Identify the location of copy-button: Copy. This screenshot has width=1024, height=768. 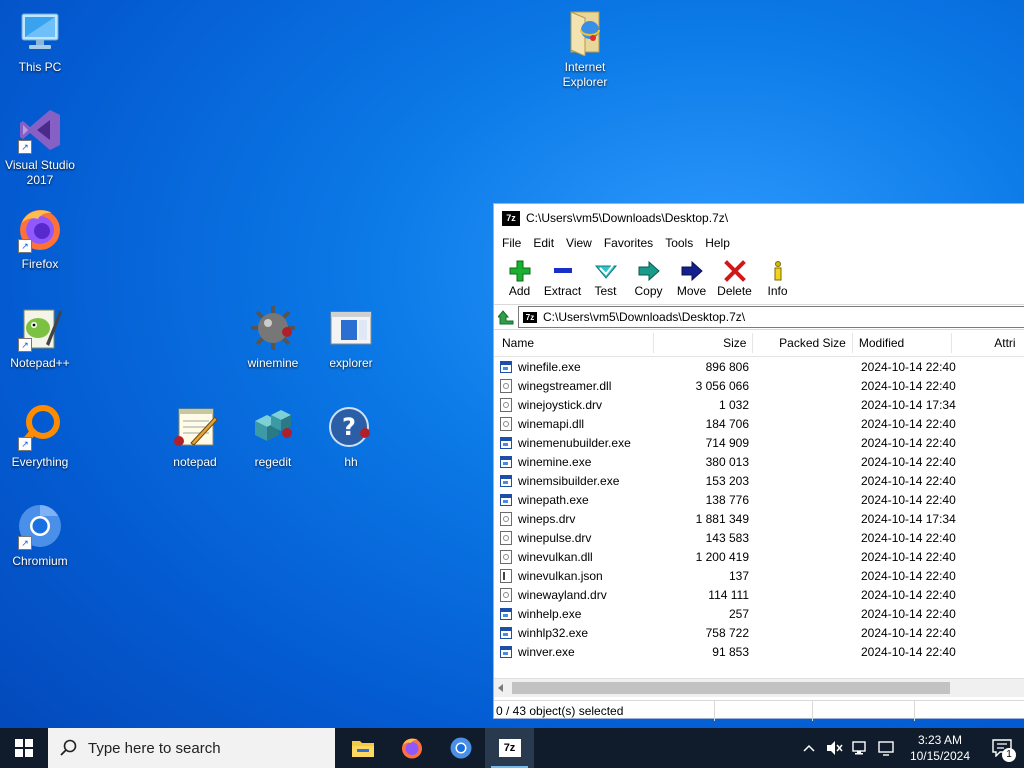
(648, 279).